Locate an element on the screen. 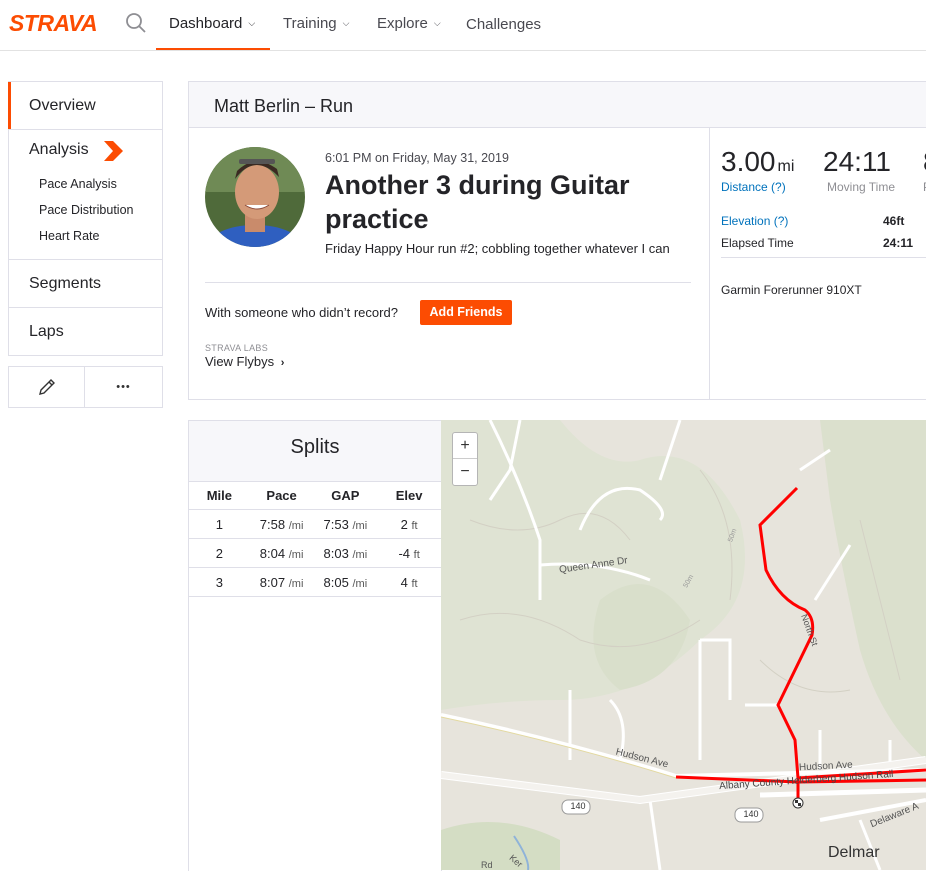 This screenshot has height=871, width=926. finish-flag-icon is located at coordinates (798, 803).